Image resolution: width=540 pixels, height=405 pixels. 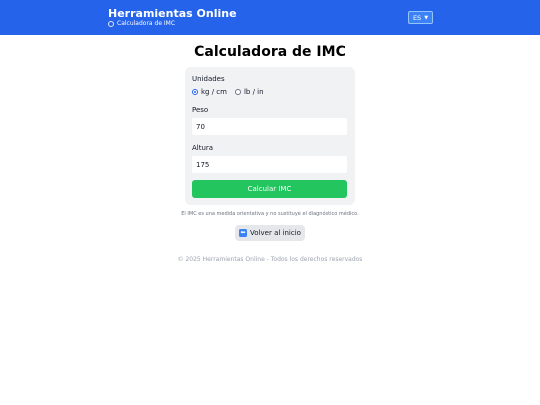 What do you see at coordinates (254, 92) in the screenshot?
I see `radio-imperial-label: lb / in` at bounding box center [254, 92].